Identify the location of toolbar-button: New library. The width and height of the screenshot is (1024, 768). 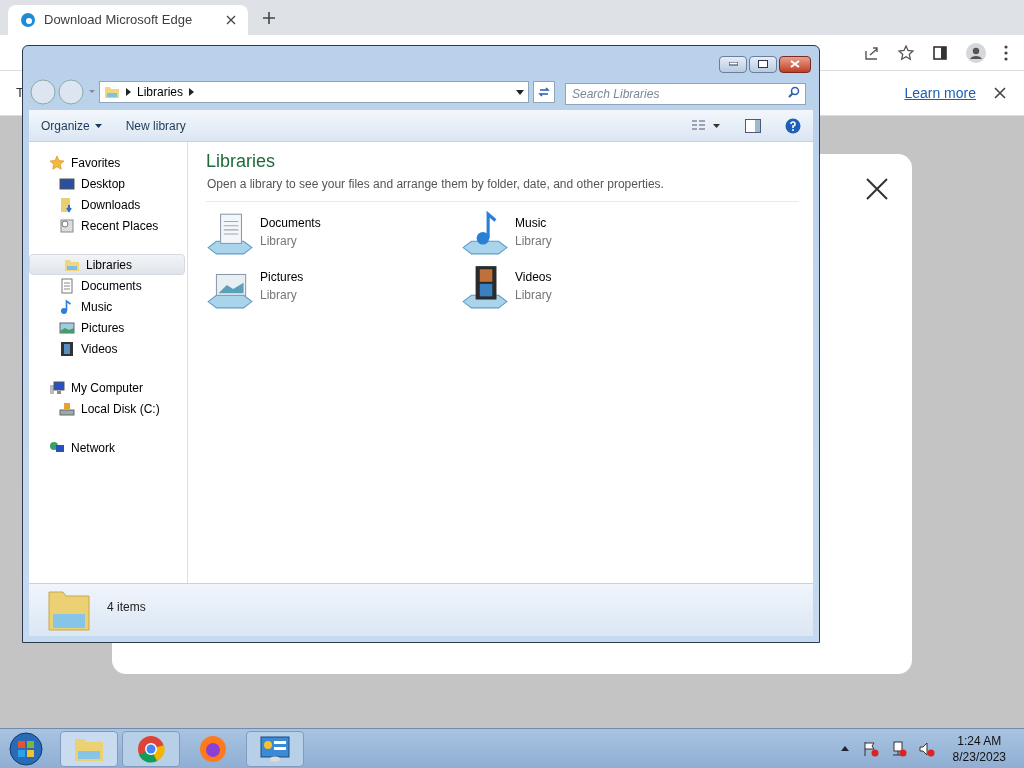
(155, 125).